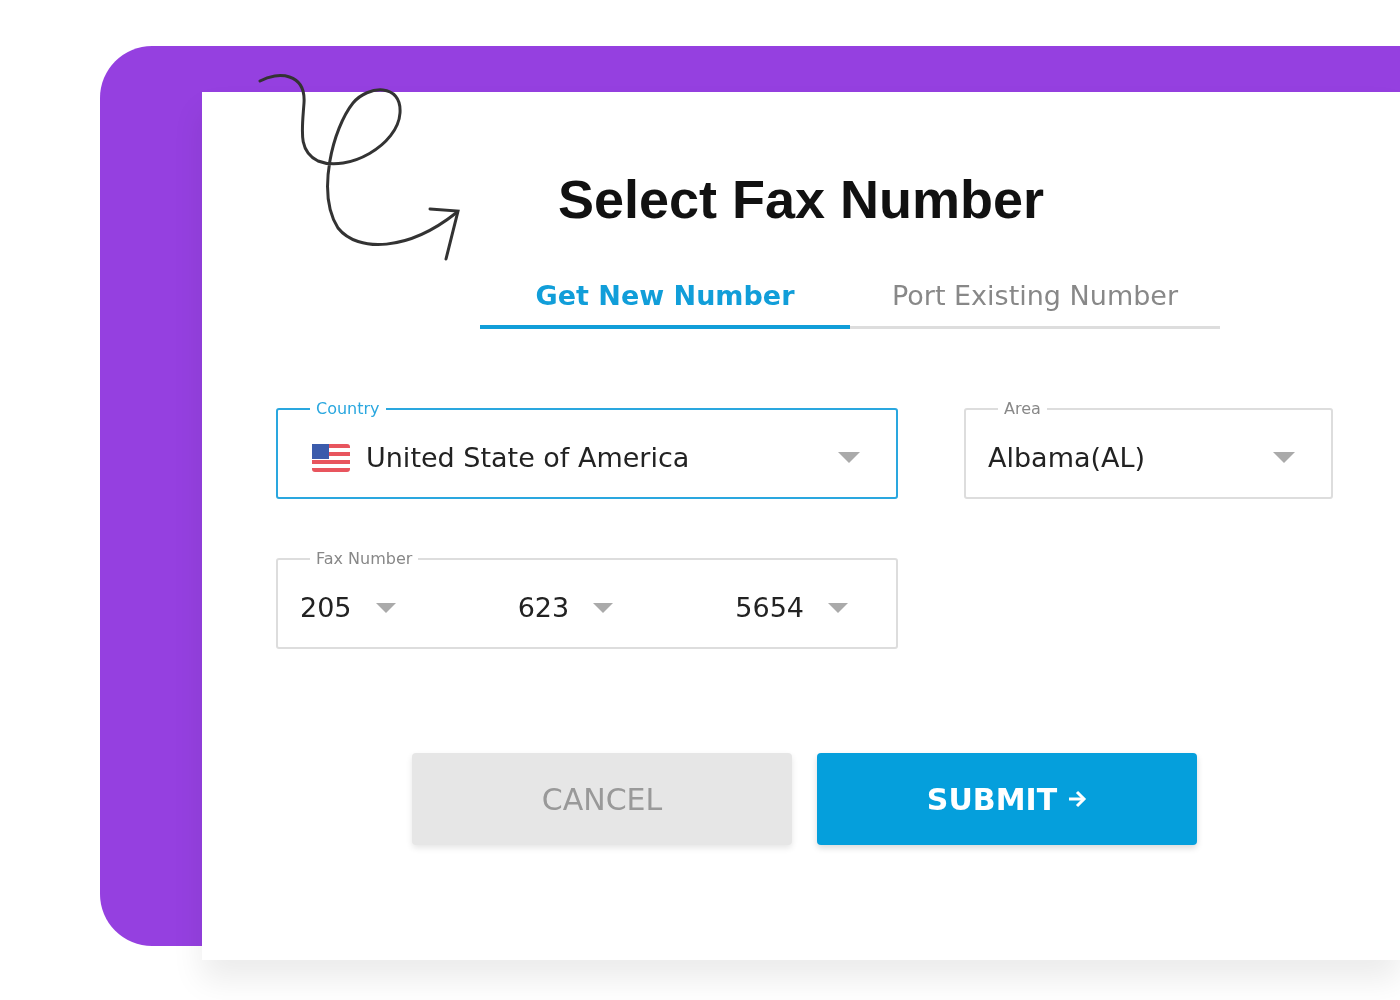  I want to click on flag-icon, so click(331, 457).